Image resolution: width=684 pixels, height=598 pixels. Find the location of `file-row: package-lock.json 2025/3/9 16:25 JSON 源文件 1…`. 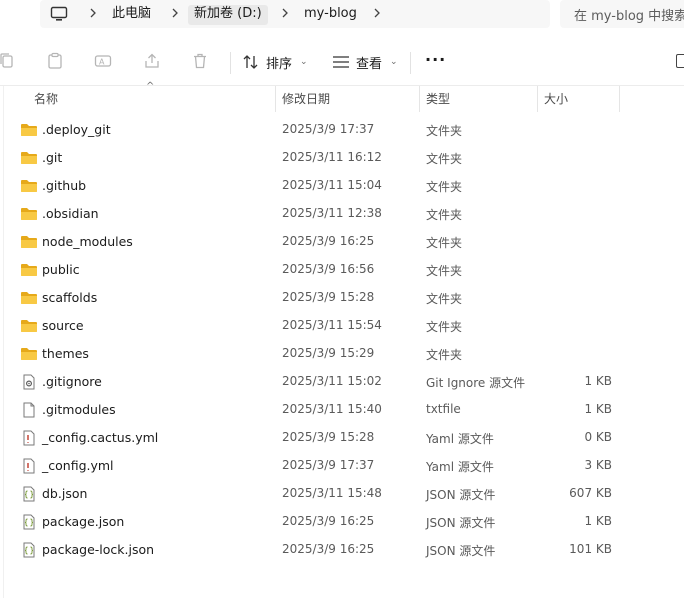

file-row: package-lock.json 2025/3/9 16:25 JSON 源文件 1… is located at coordinates (342, 550).